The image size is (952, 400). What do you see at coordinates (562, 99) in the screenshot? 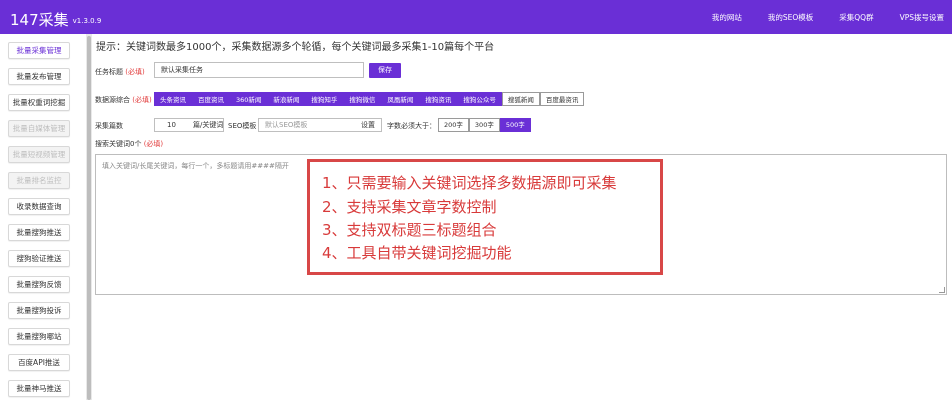
I see `source-baidu-latest: 百度最资讯` at bounding box center [562, 99].